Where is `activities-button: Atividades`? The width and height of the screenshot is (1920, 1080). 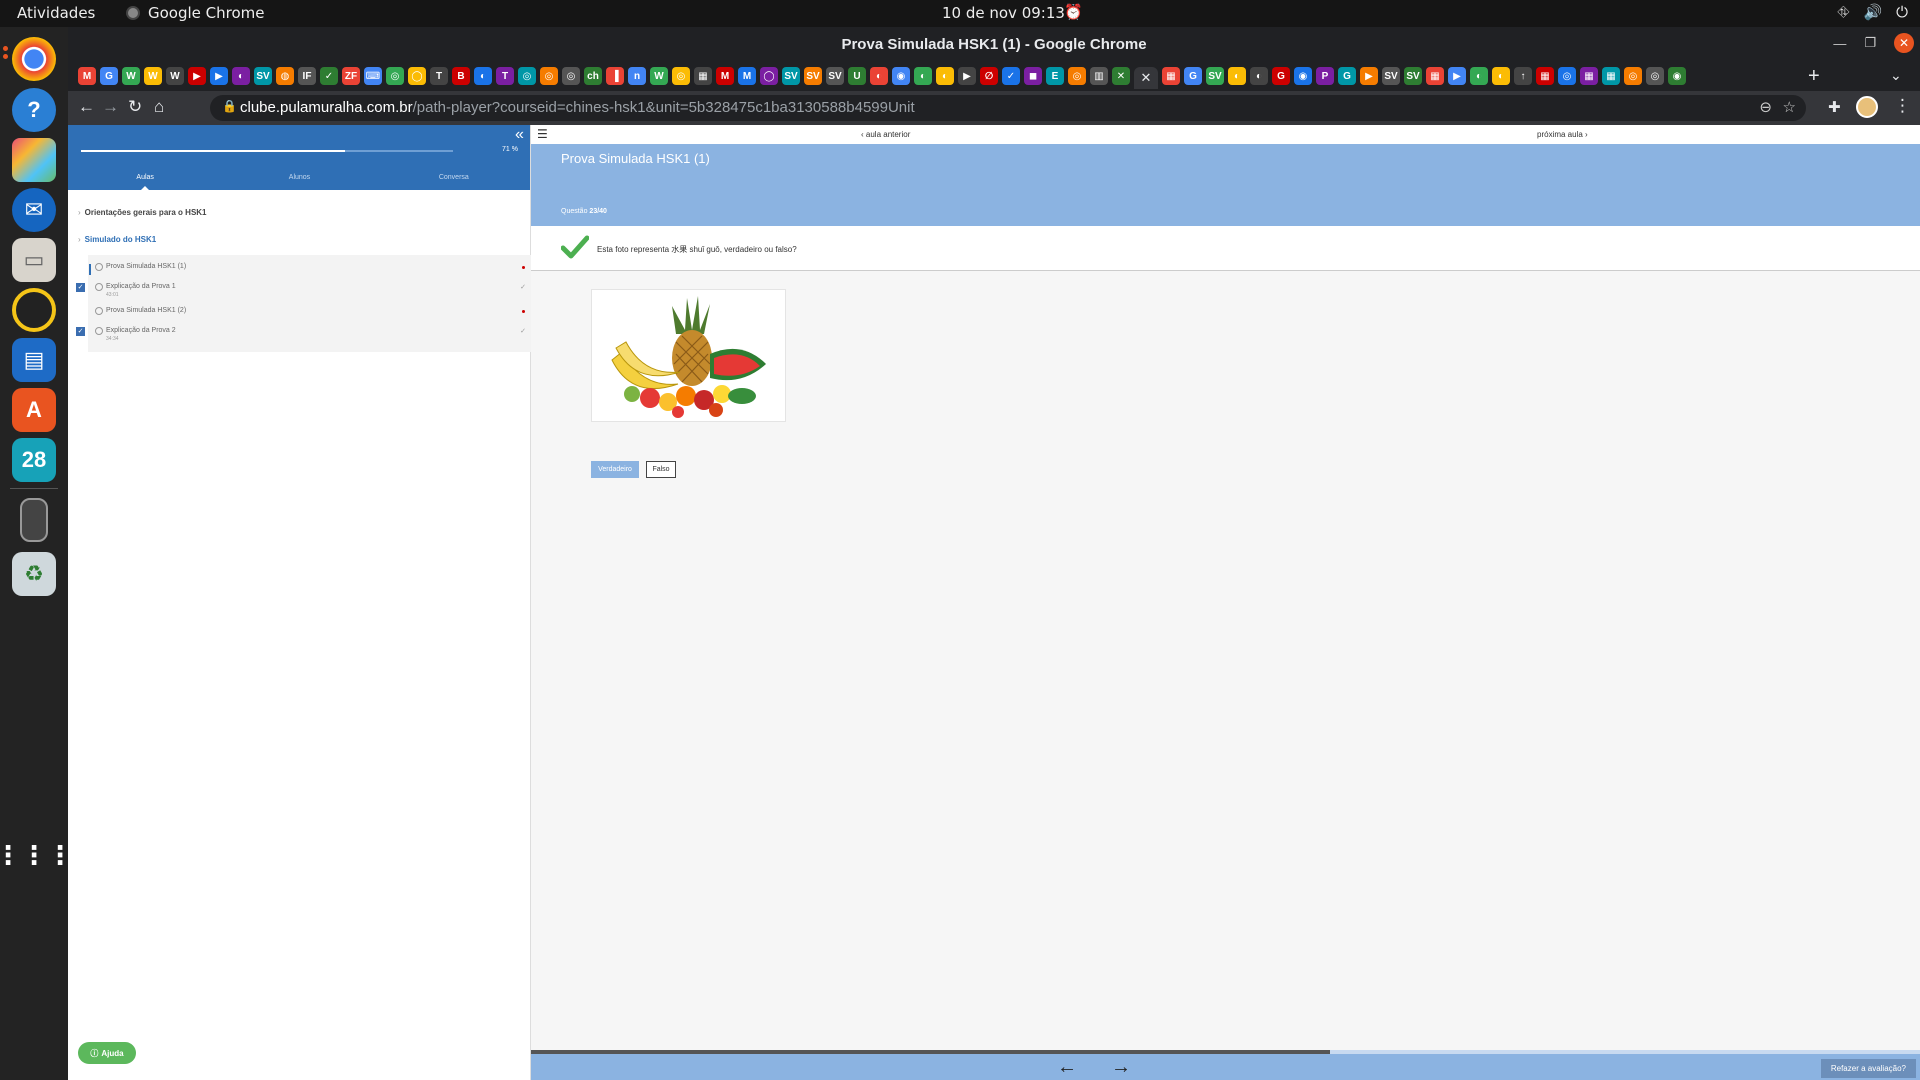
activities-button: Atividades is located at coordinates (56, 13).